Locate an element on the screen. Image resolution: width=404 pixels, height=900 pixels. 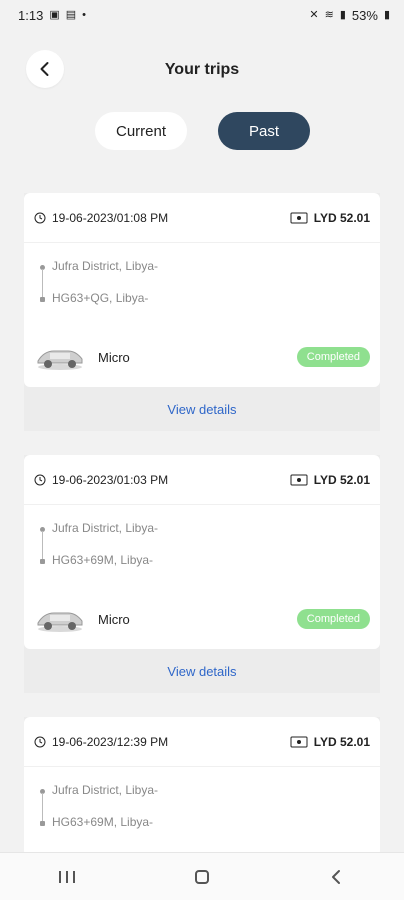
app-icon: ▤ is located at coordinates (71, 14).